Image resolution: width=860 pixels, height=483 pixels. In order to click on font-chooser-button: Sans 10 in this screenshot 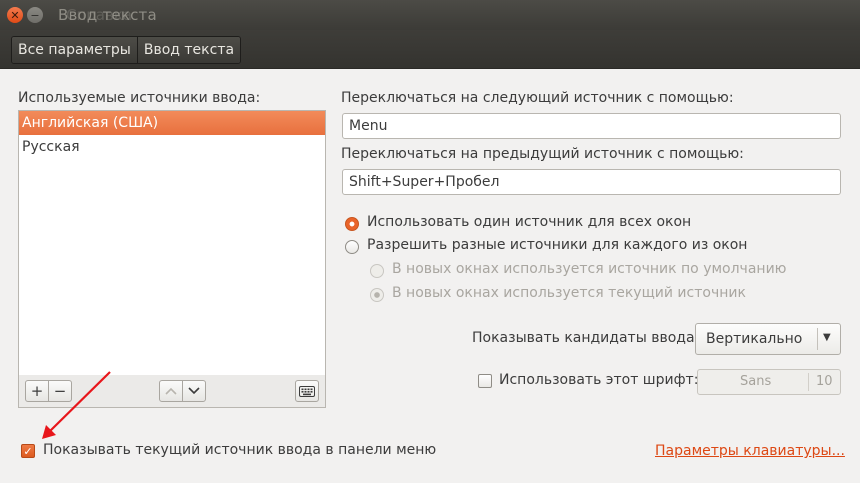, I will do `click(769, 382)`.